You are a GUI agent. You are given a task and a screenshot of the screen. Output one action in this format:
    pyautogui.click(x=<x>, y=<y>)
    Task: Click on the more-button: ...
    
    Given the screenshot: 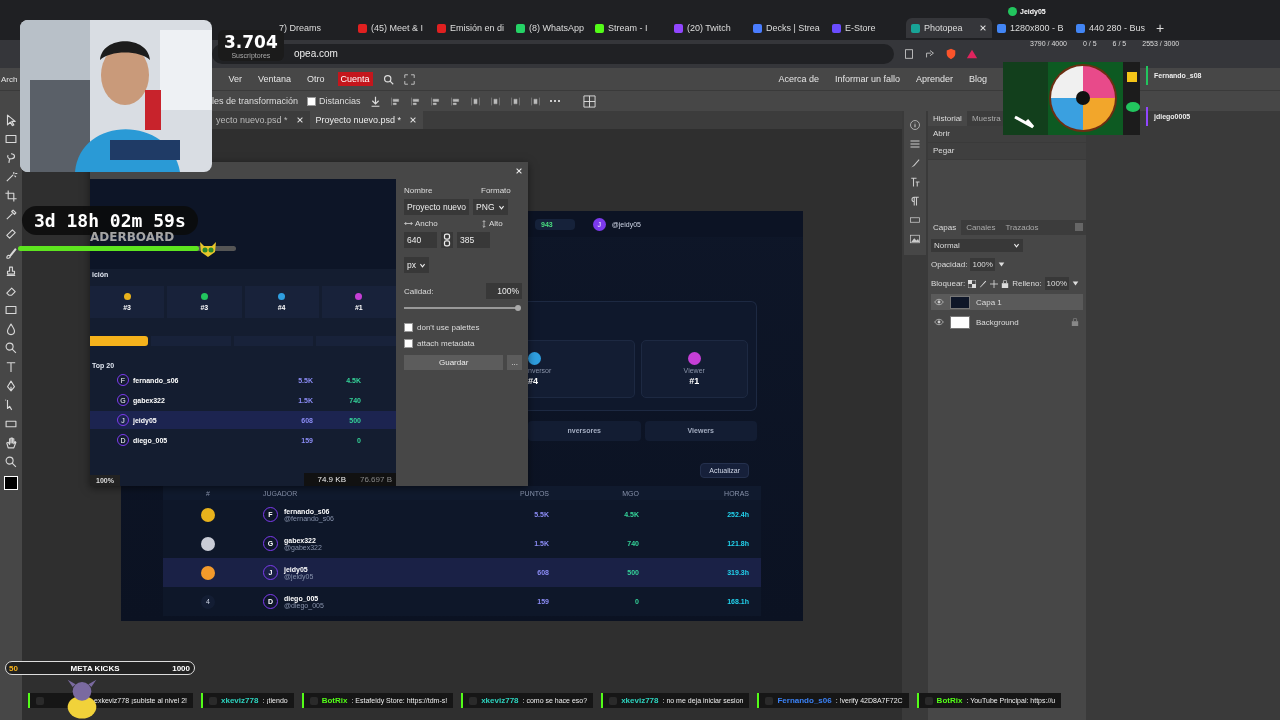 What is the action you would take?
    pyautogui.click(x=514, y=362)
    